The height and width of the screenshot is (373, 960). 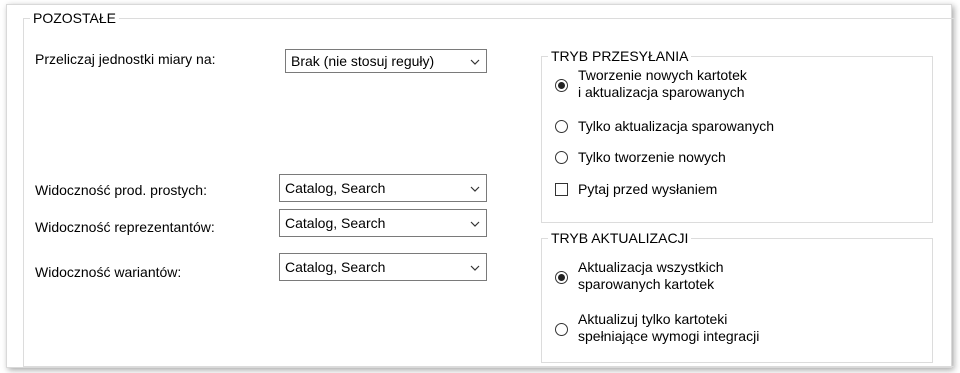 What do you see at coordinates (661, 92) in the screenshot?
I see `option-label-line2: i aktualizacja sparowanych` at bounding box center [661, 92].